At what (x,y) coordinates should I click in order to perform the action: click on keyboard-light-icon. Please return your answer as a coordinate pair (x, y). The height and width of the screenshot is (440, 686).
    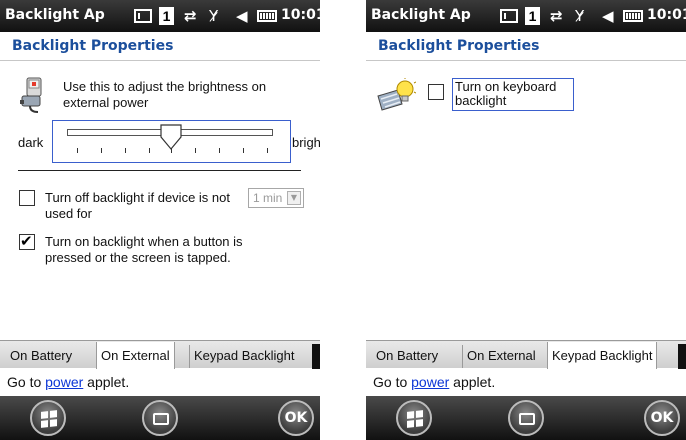
    Looking at the image, I should click on (396, 94).